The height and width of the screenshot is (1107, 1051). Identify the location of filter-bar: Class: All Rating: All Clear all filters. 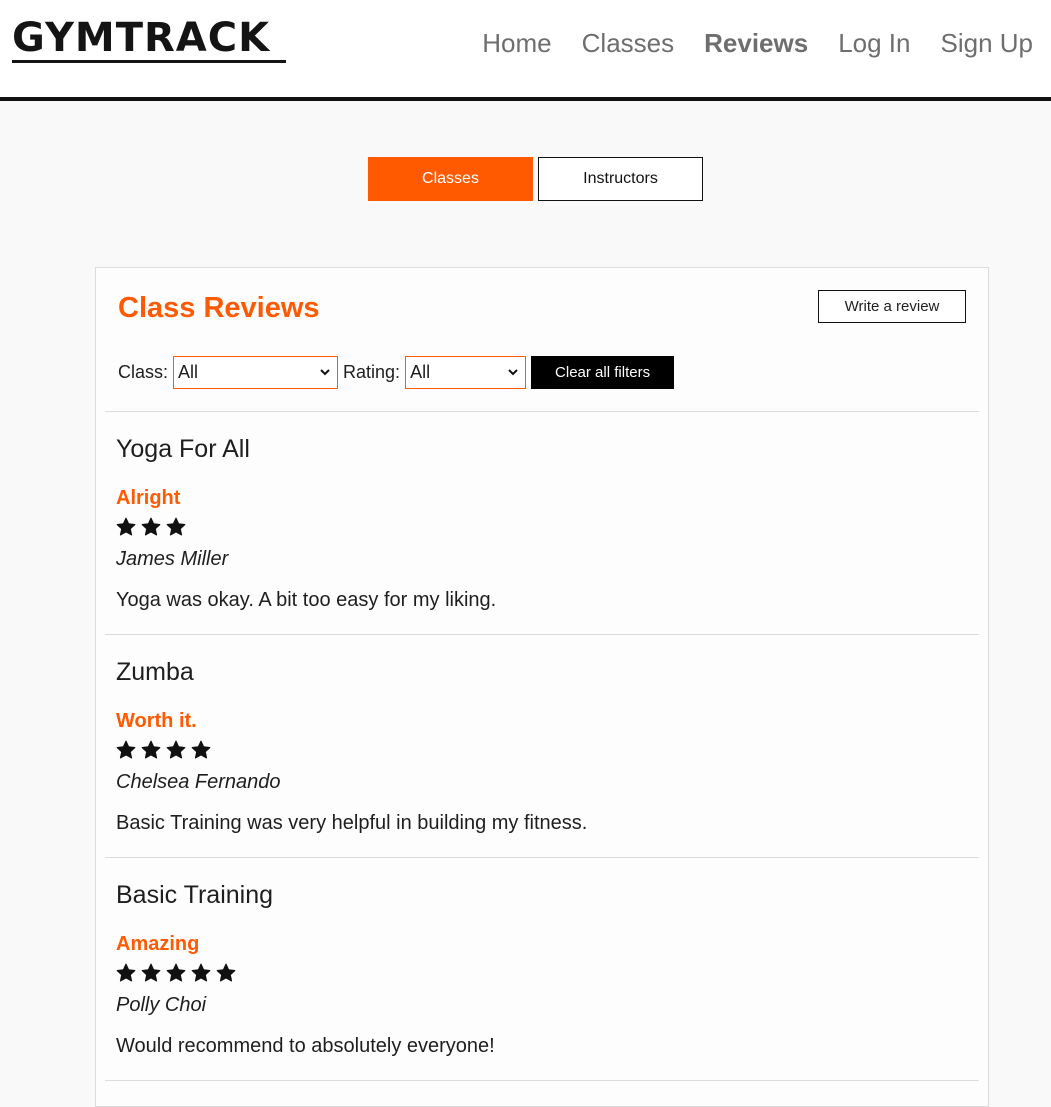
(396, 372).